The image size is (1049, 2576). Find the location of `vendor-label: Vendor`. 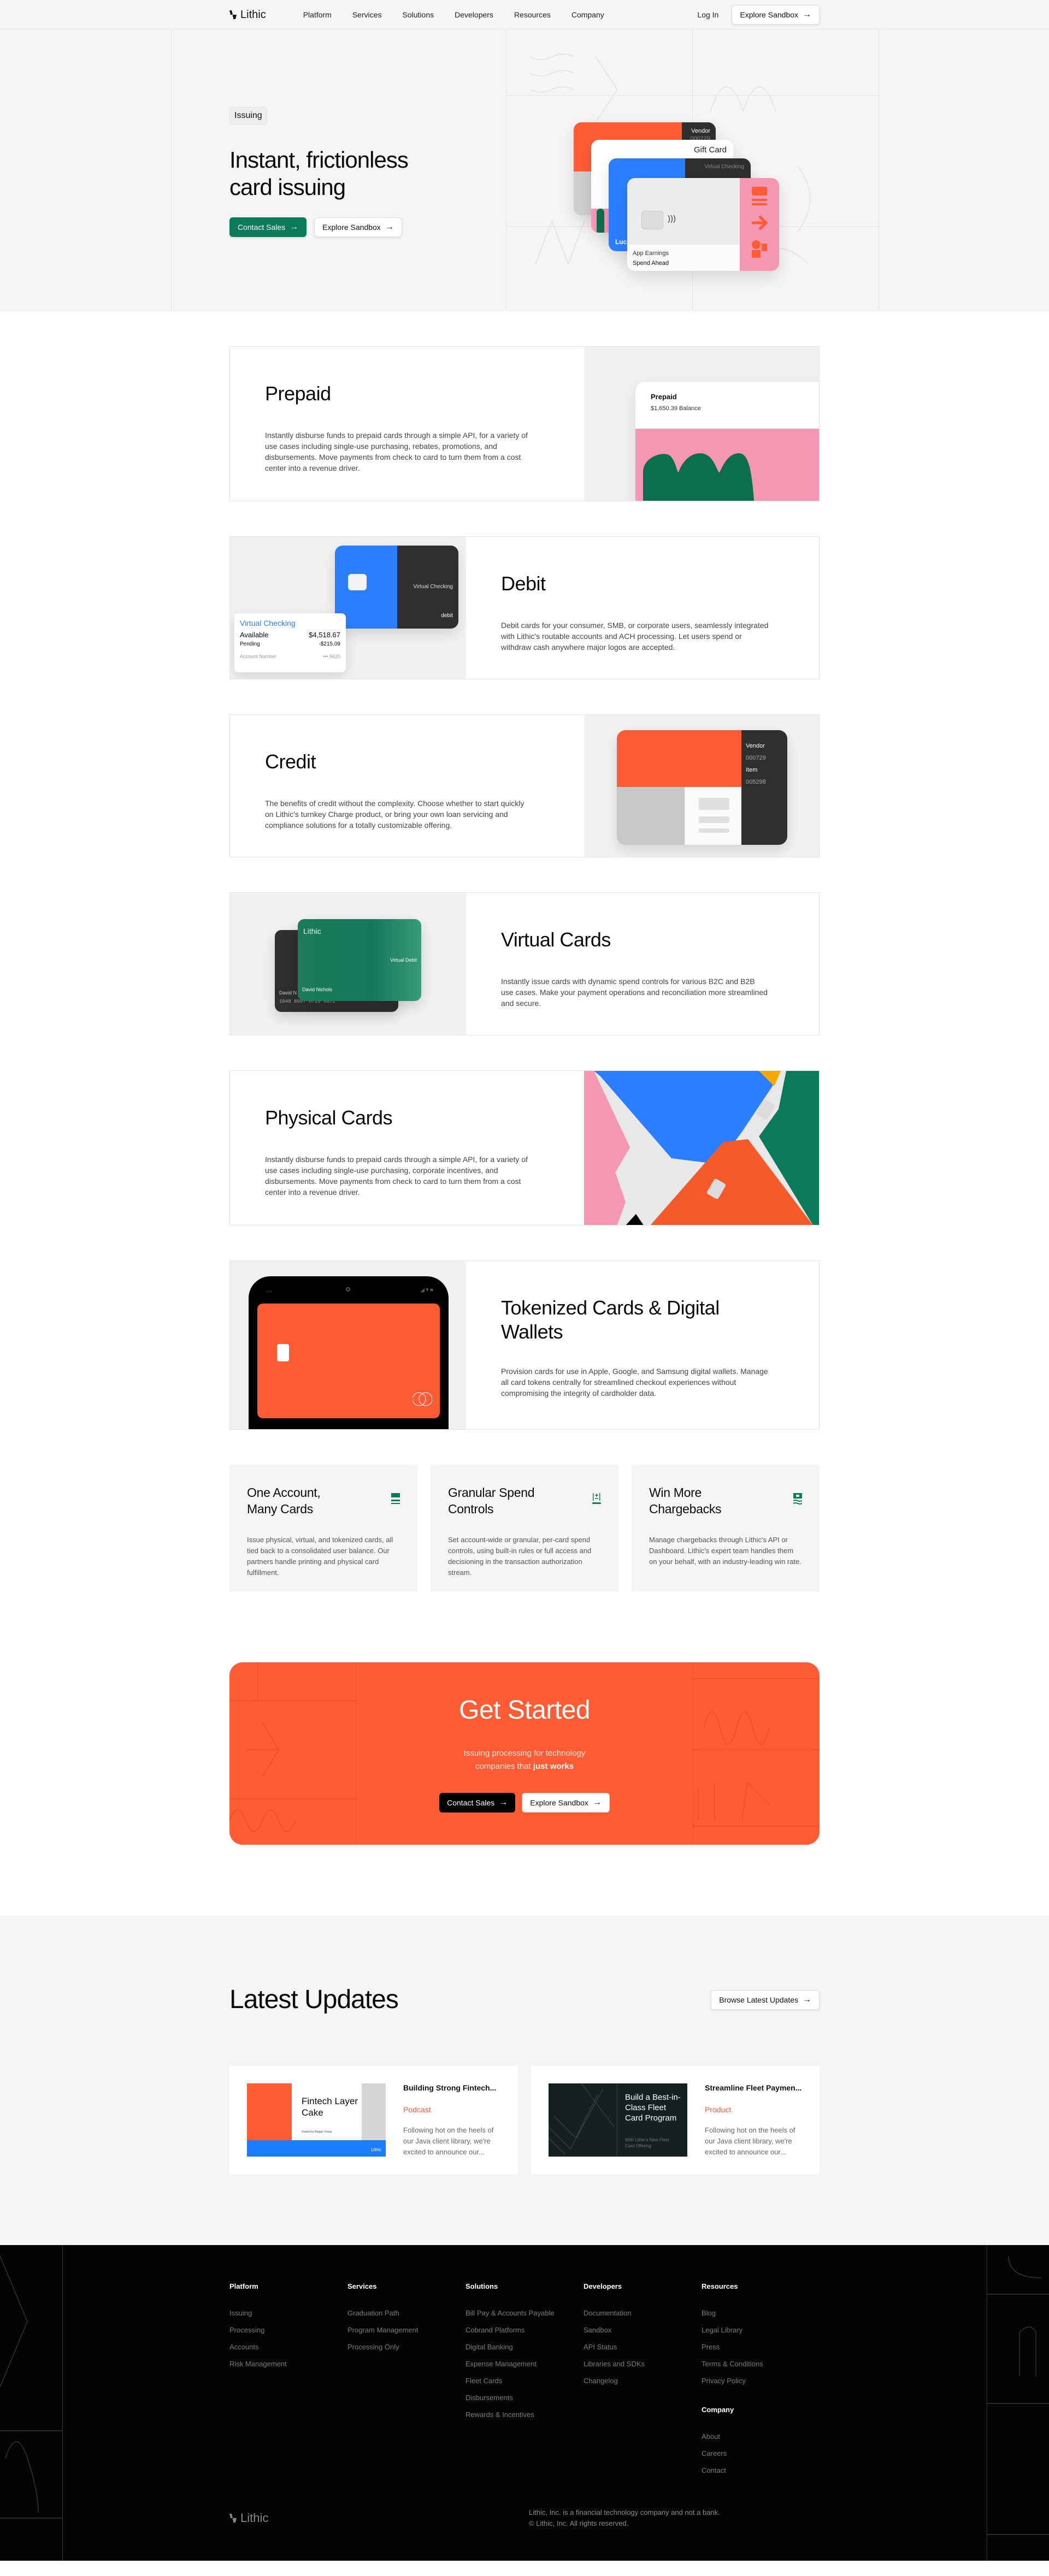

vendor-label: Vendor is located at coordinates (700, 131).